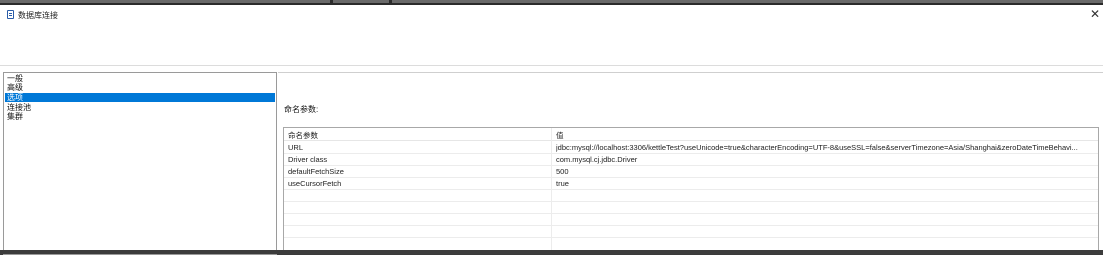  What do you see at coordinates (823, 183) in the screenshot?
I see `param-value-cell: true` at bounding box center [823, 183].